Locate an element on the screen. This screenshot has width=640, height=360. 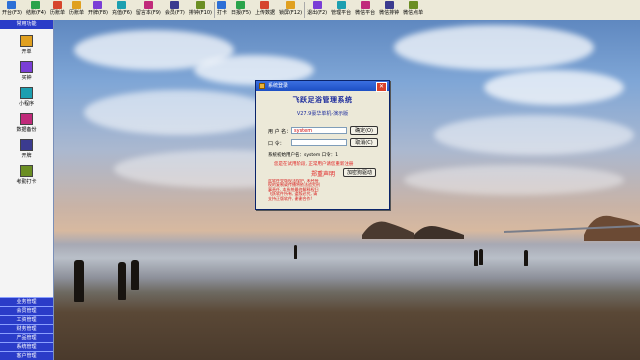
open-order-icon is located at coordinates (26, 41).